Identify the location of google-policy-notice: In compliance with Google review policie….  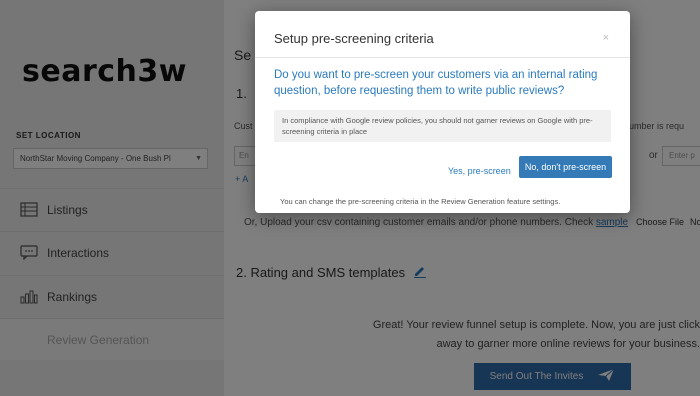
(442, 126).